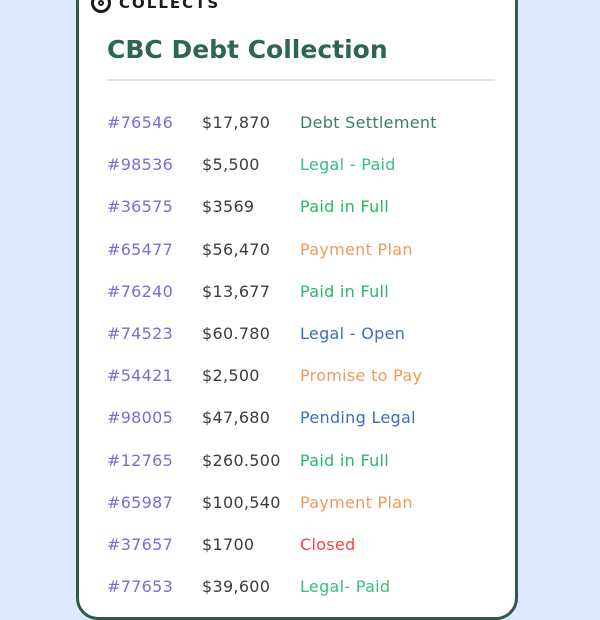 This screenshot has width=600, height=620. I want to click on app-header: COLLECTS, so click(155, 6).